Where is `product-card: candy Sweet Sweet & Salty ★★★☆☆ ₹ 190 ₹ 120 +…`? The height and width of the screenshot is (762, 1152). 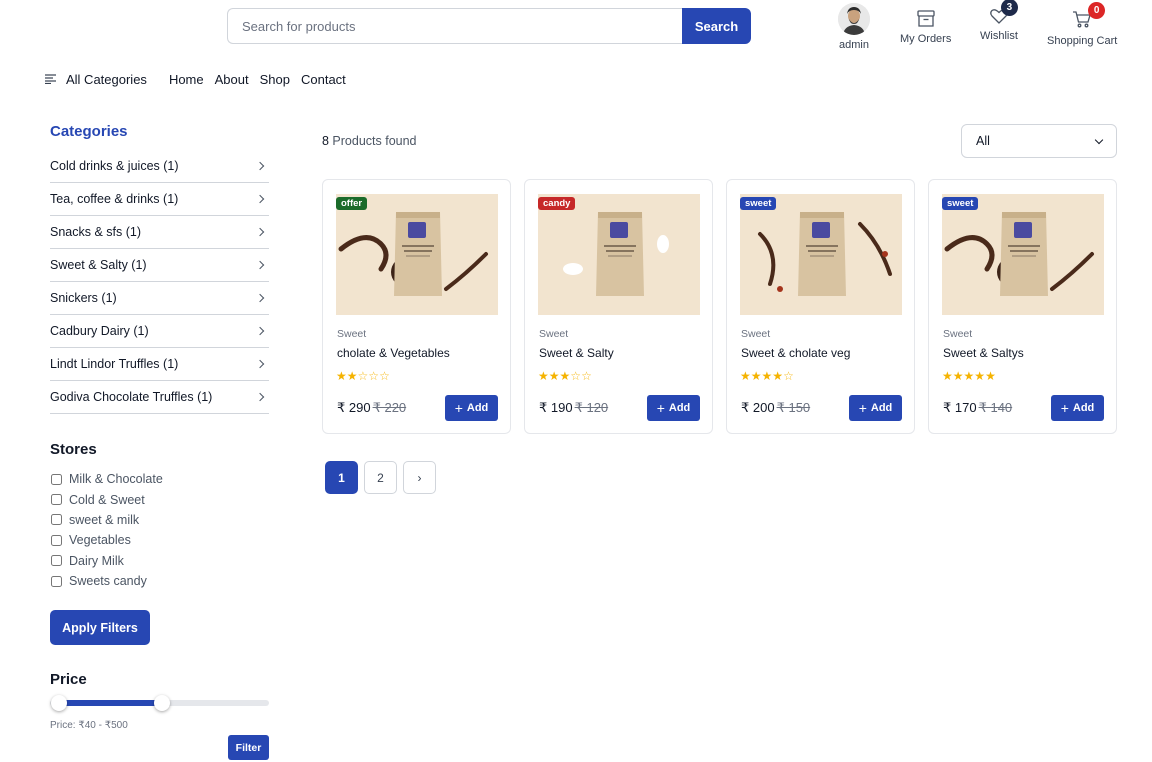 product-card: candy Sweet Sweet & Salty ★★★☆☆ ₹ 190 ₹ 120 +… is located at coordinates (618, 306).